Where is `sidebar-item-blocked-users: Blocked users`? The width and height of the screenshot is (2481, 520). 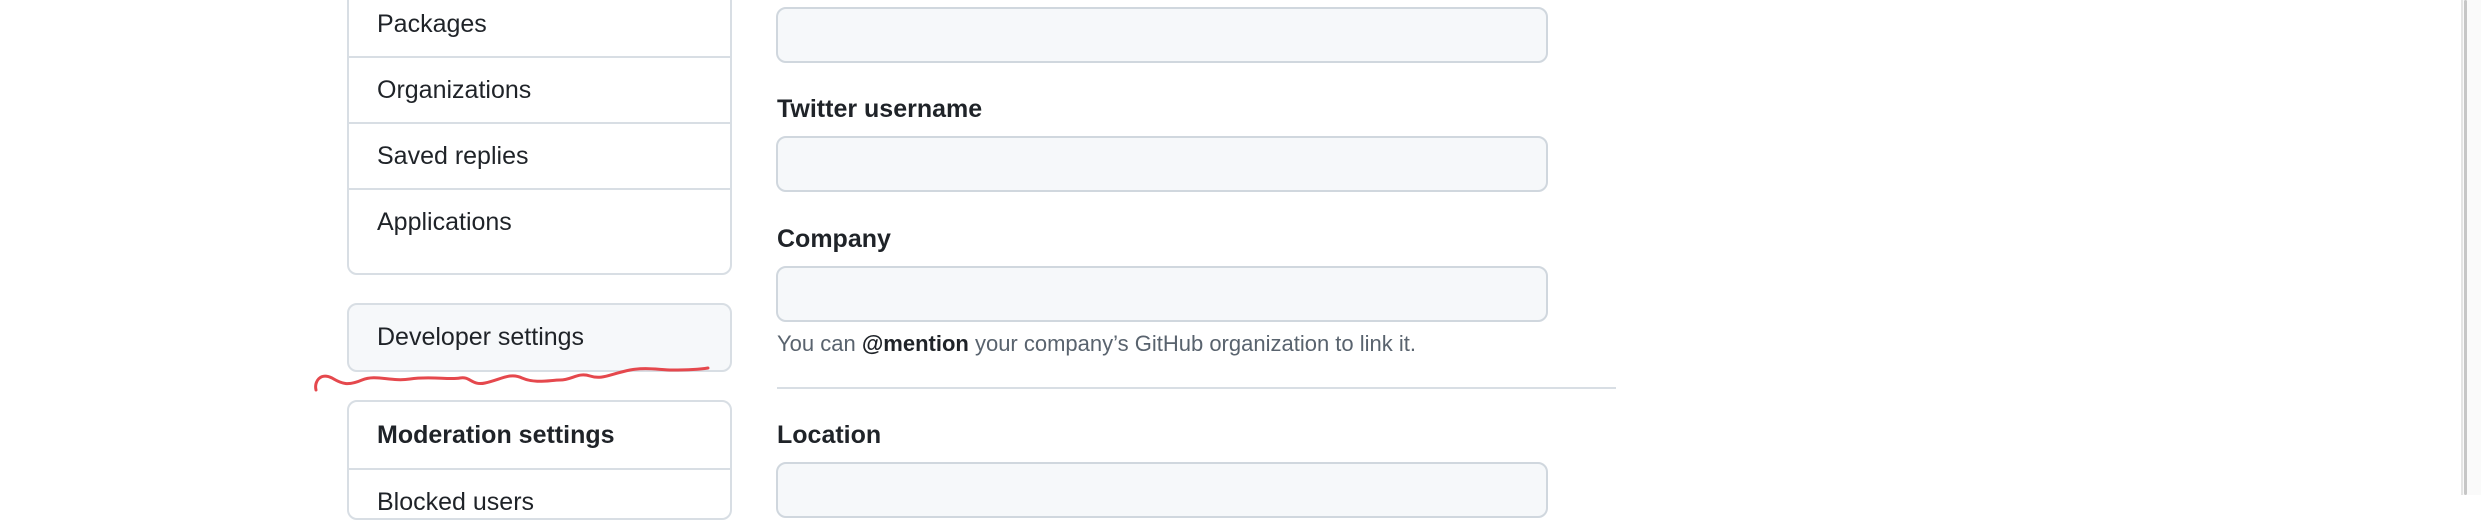 sidebar-item-blocked-users: Blocked users is located at coordinates (539, 493).